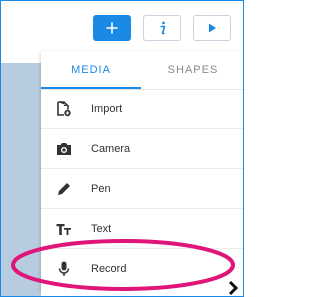 Image resolution: width=320 pixels, height=297 pixels. I want to click on canvas-background, so click(21, 179).